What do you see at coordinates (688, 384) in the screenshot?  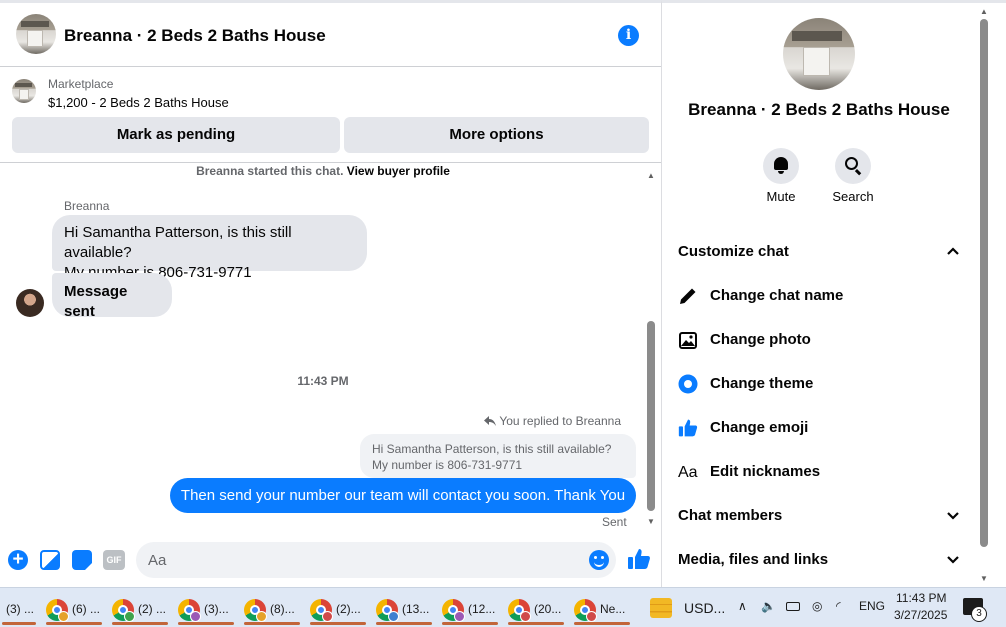 I see `theme-icon` at bounding box center [688, 384].